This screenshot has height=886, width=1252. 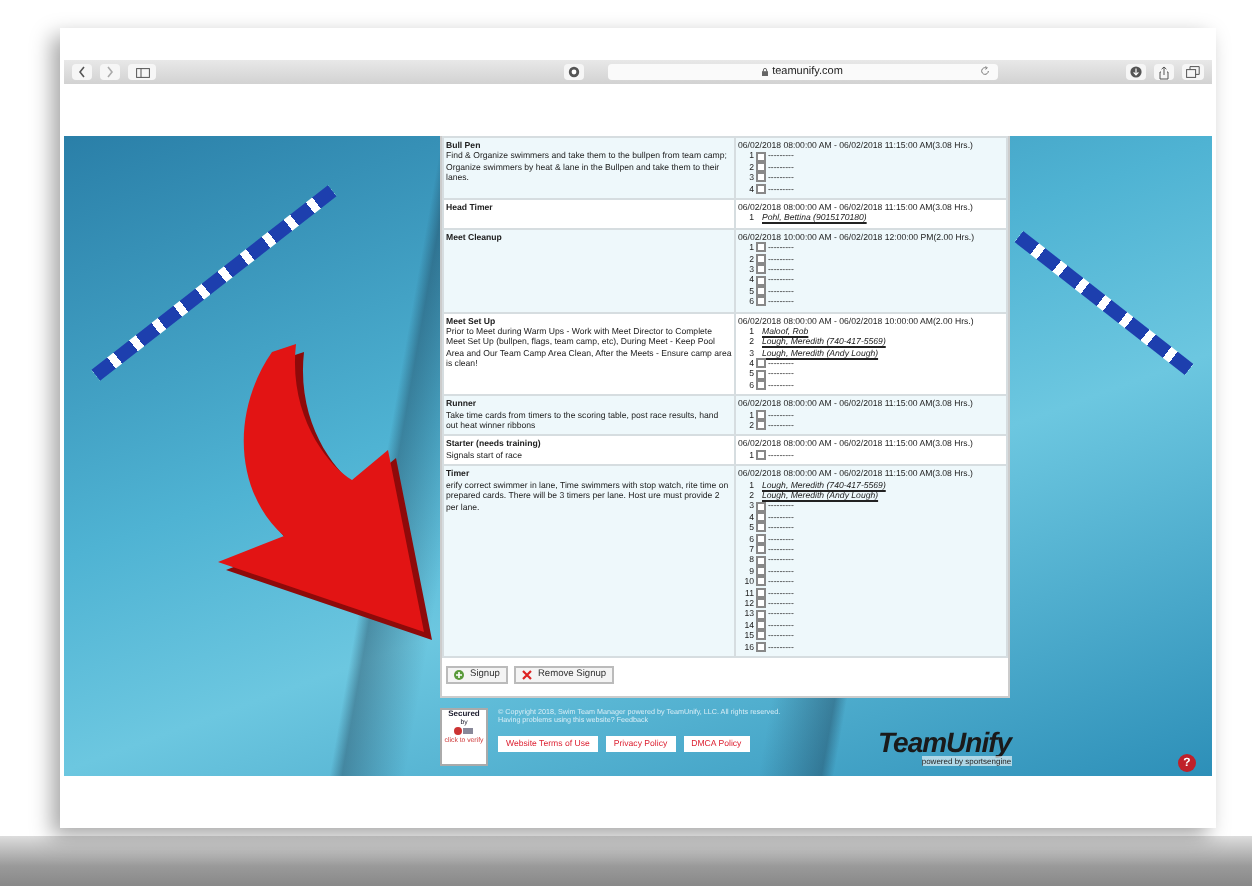 I want to click on reload-icon, so click(x=985, y=71).